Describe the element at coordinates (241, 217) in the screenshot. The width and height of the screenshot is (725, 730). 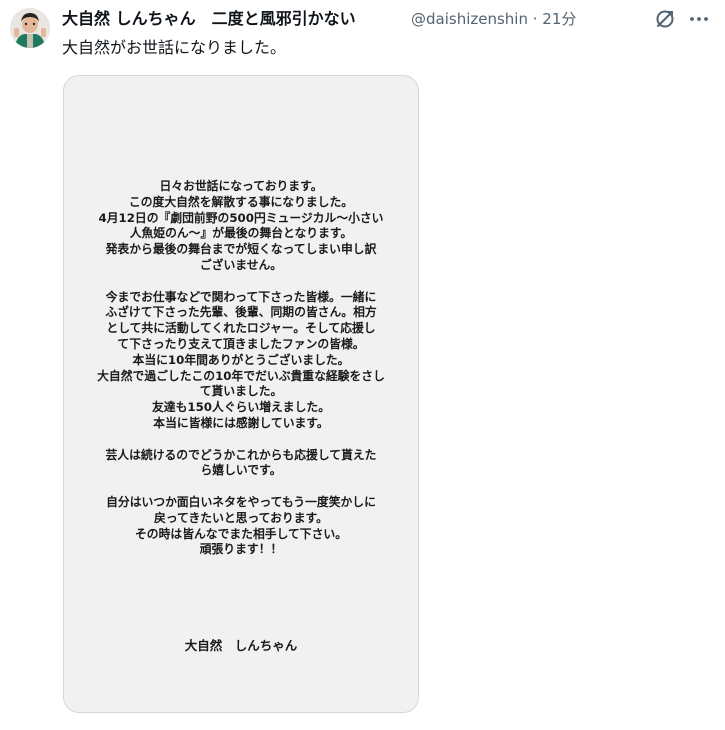
I see `announcement-line: 4月12日の『劇団前野の500円ミュージカル～小さい` at that location.